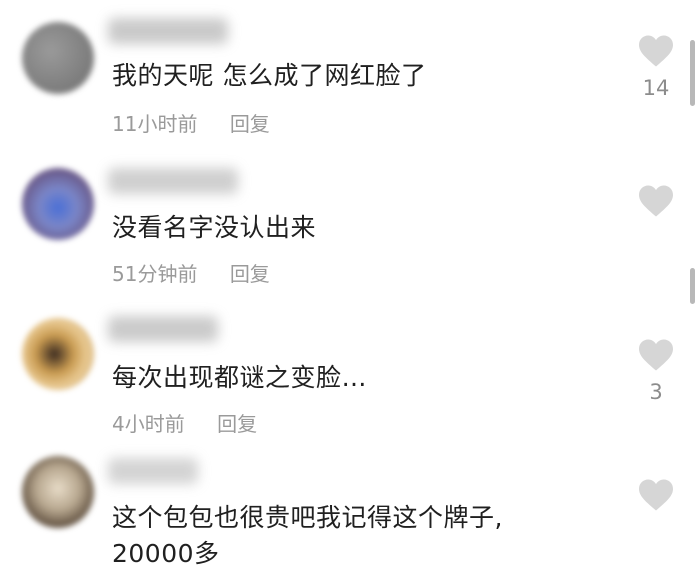 This screenshot has width=700, height=576. What do you see at coordinates (155, 124) in the screenshot?
I see `comment-time: 11小时前` at bounding box center [155, 124].